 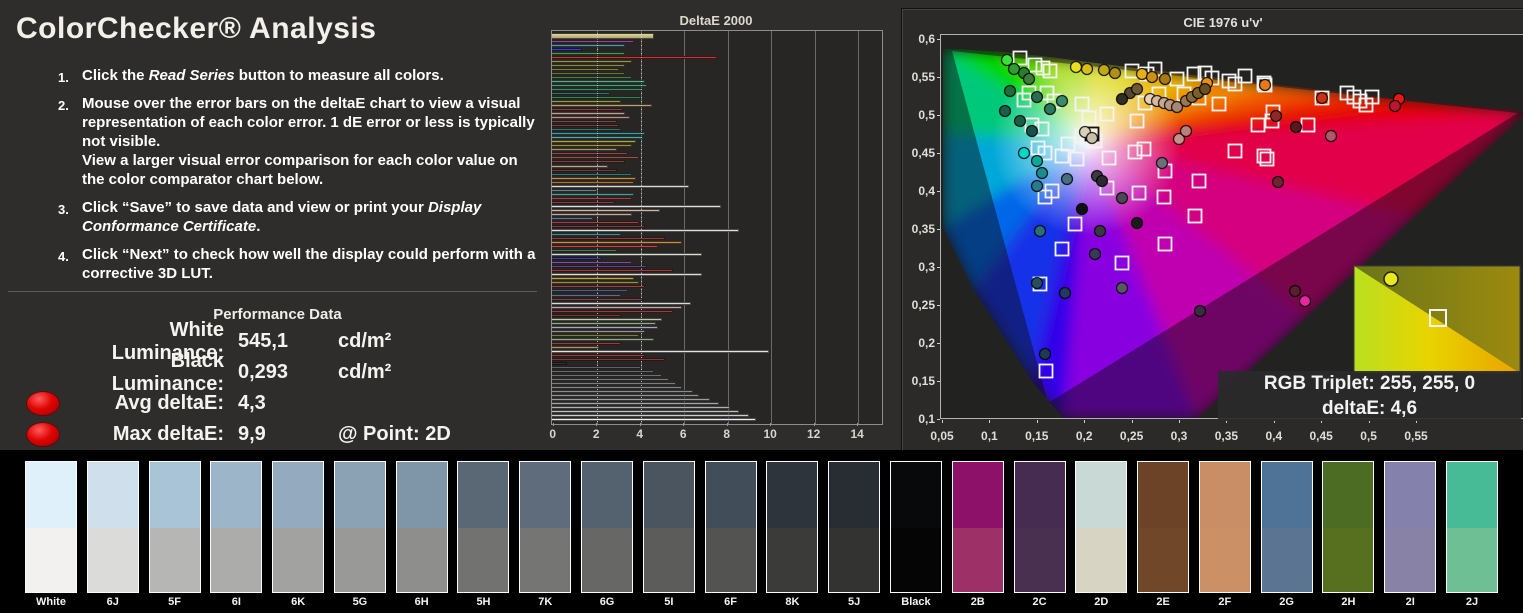 I want to click on swatch-column: 6K, so click(x=298, y=534).